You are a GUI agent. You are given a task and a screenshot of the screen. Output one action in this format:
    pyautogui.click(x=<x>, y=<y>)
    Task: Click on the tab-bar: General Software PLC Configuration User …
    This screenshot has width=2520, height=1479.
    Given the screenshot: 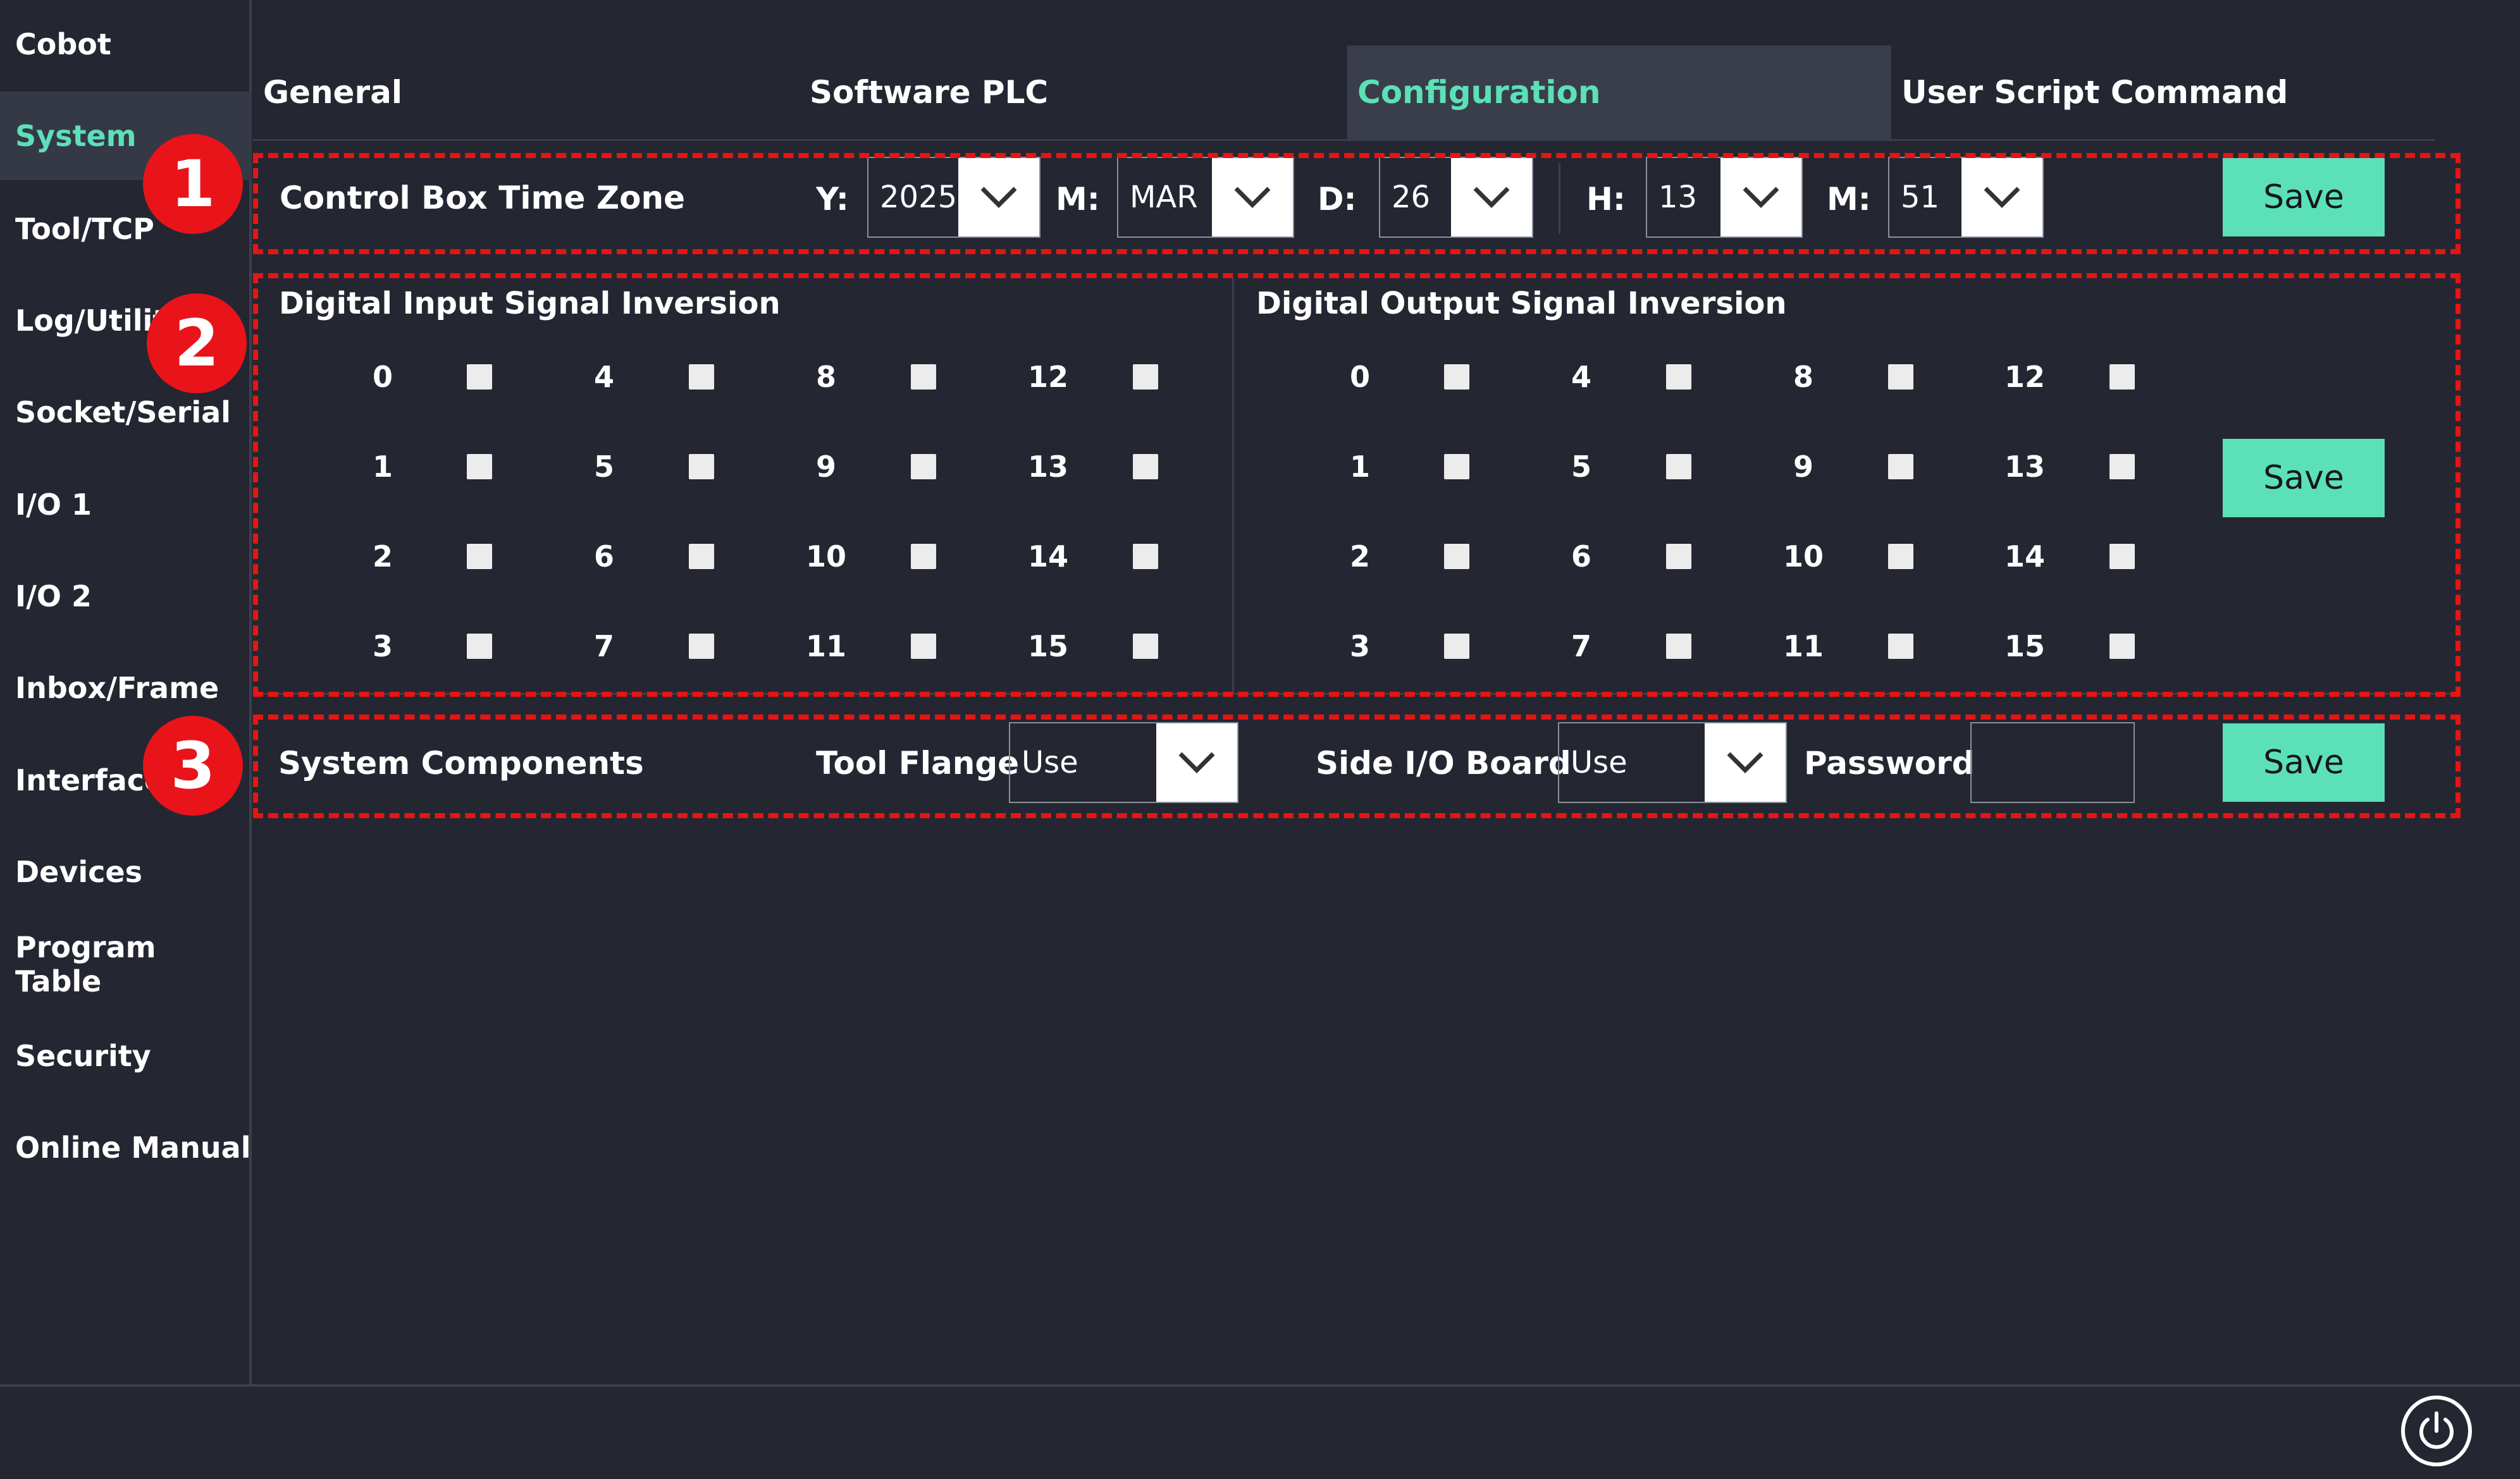 What is the action you would take?
    pyautogui.click(x=1344, y=94)
    